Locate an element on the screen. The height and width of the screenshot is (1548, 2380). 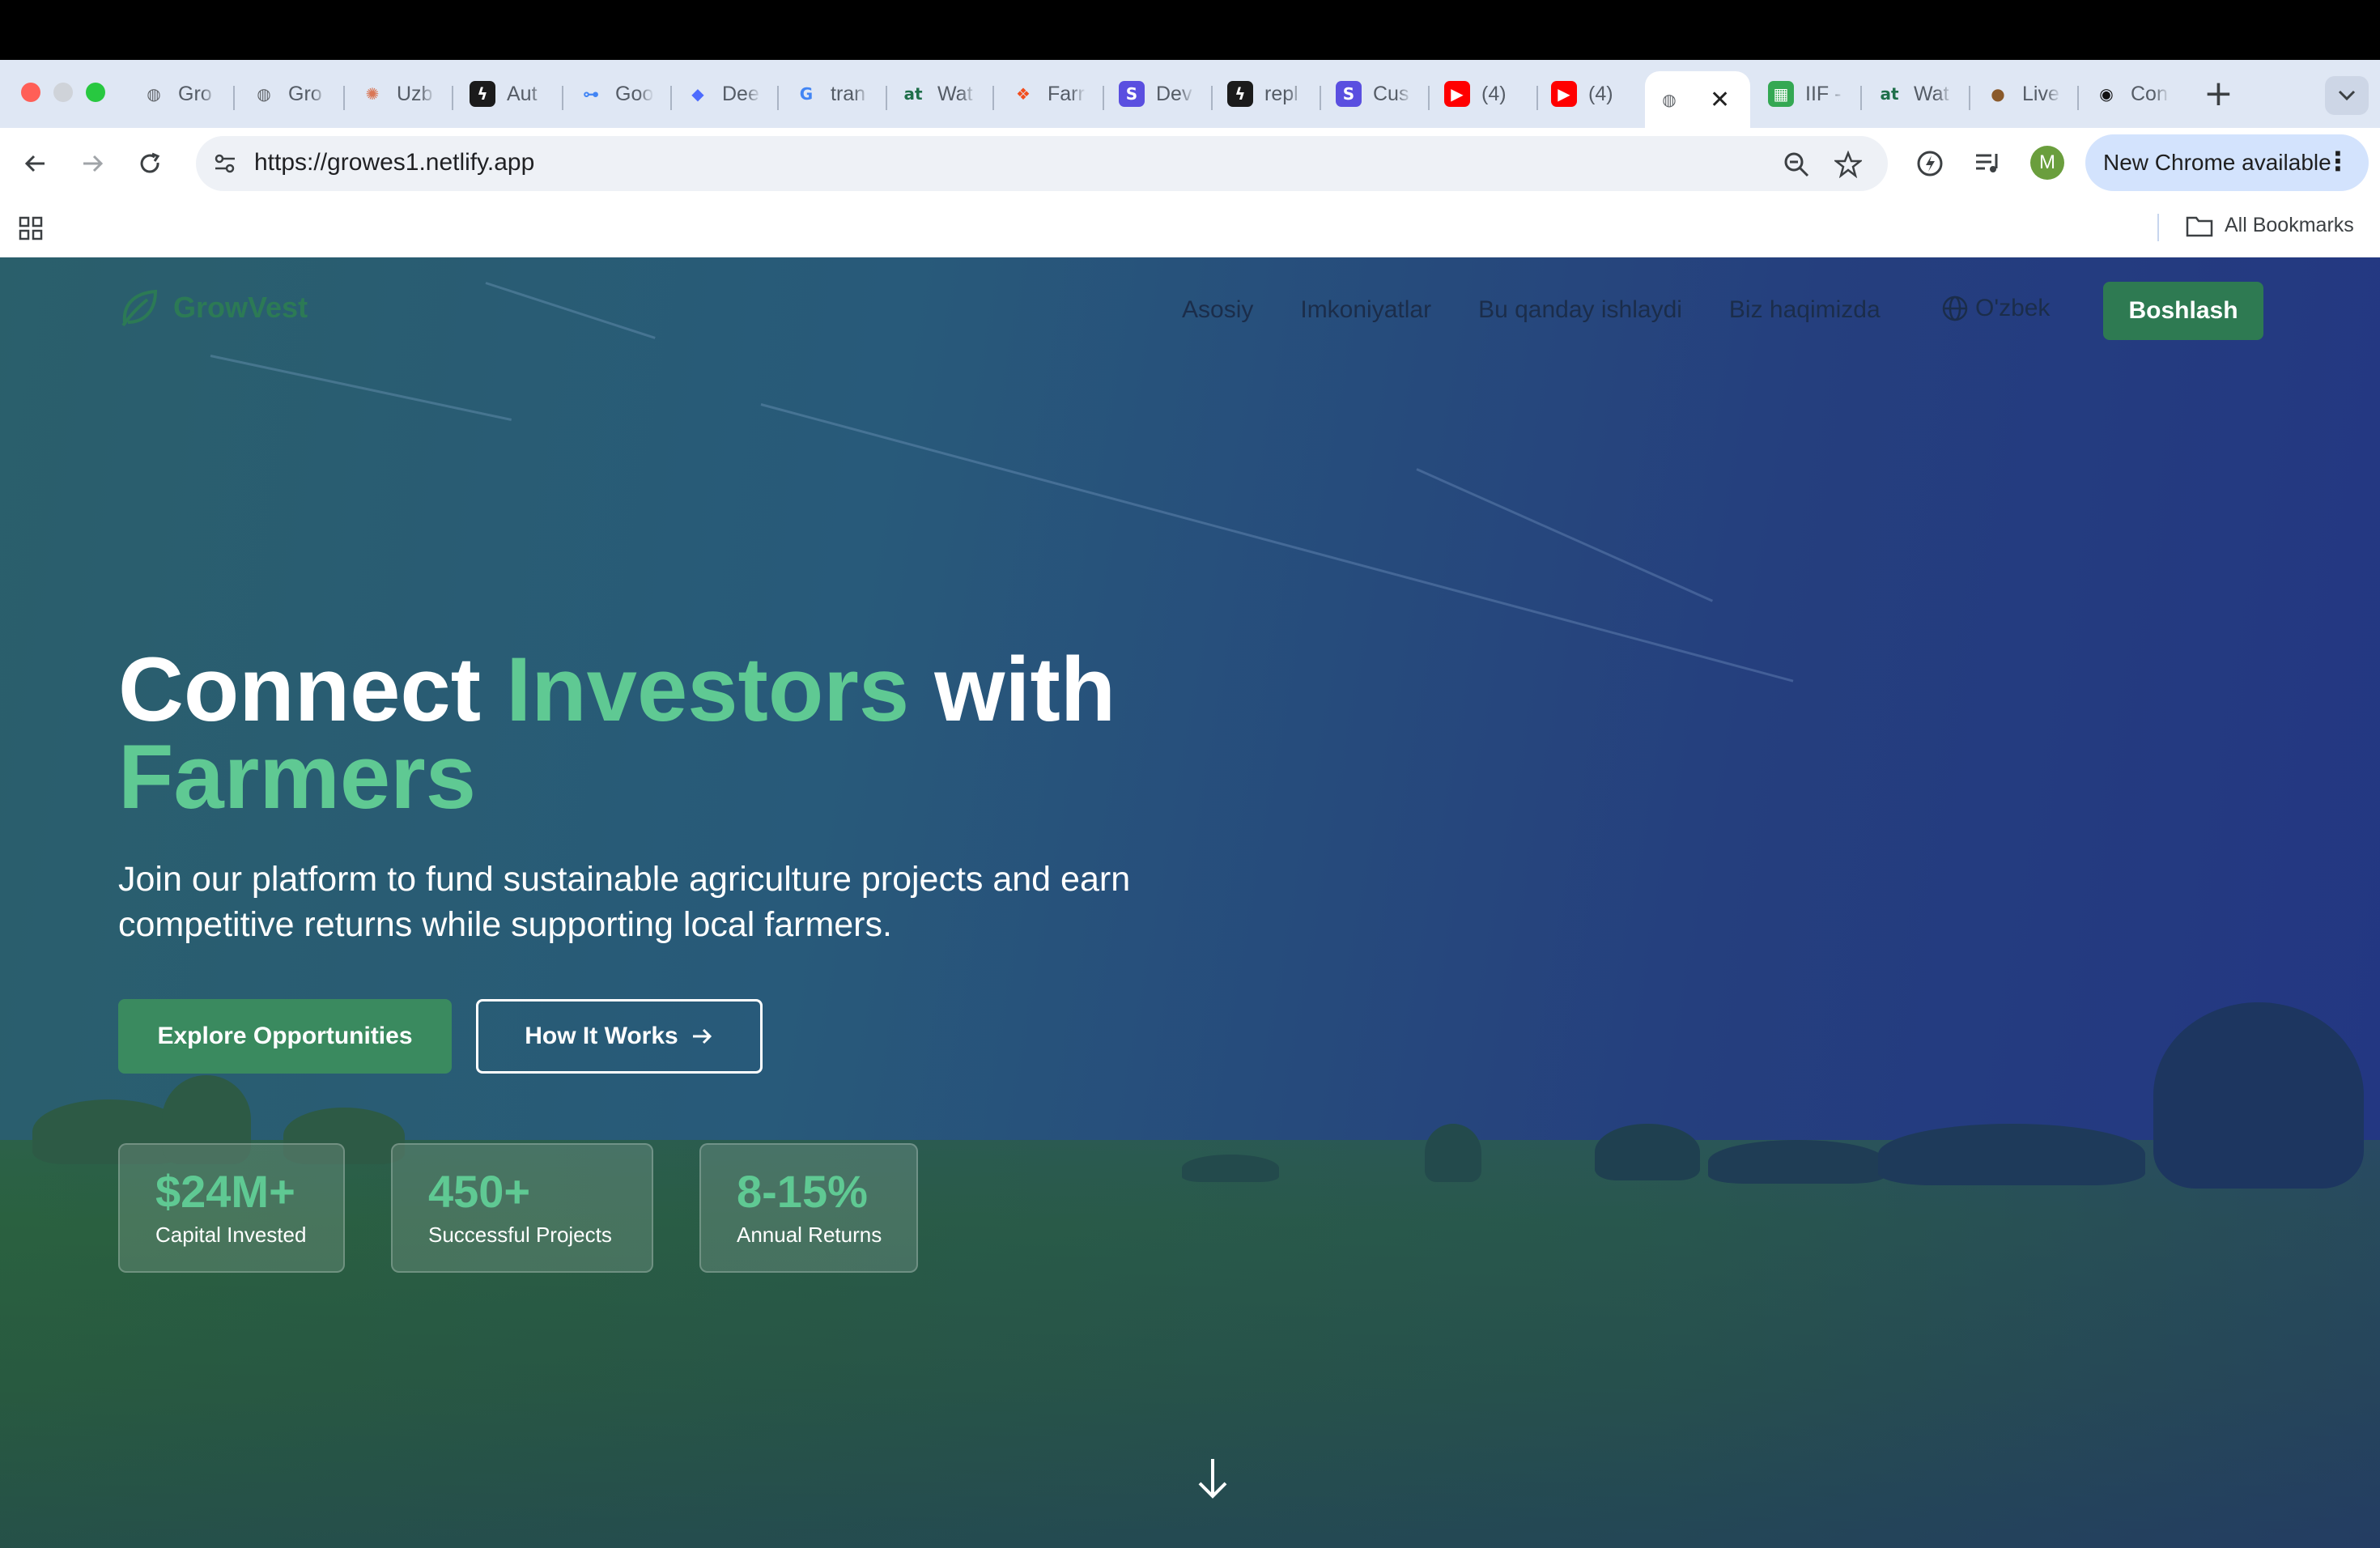
performance-icon is located at coordinates (1929, 164).